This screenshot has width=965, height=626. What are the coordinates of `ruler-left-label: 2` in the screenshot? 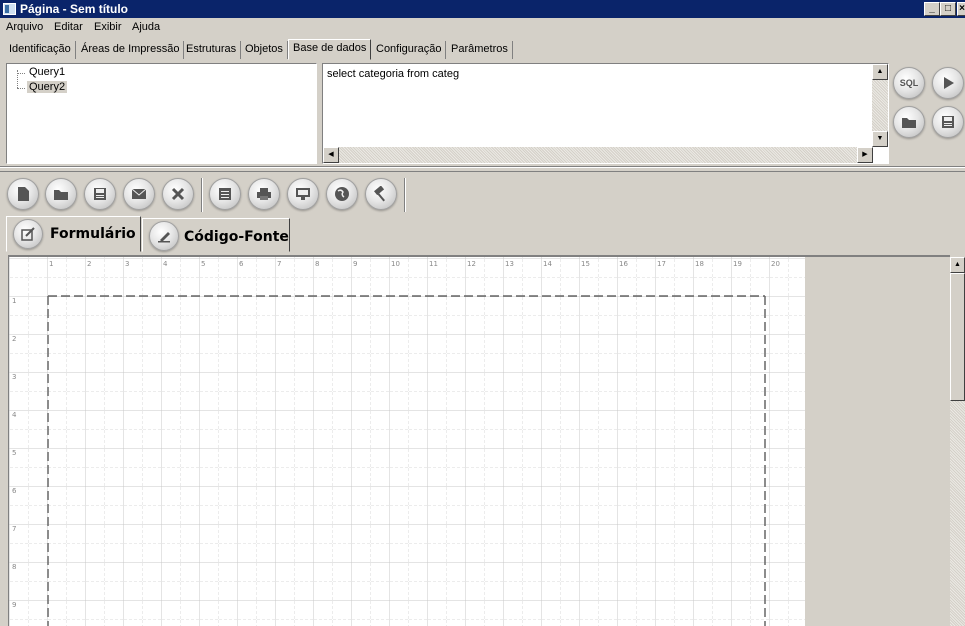 It's located at (14, 339).